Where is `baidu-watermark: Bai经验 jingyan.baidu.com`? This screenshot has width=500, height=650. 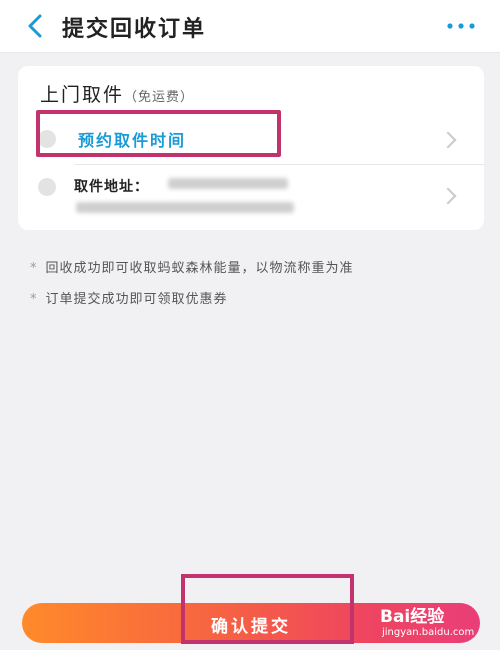
baidu-watermark: Bai经验 jingyan.baidu.com is located at coordinates (438, 624).